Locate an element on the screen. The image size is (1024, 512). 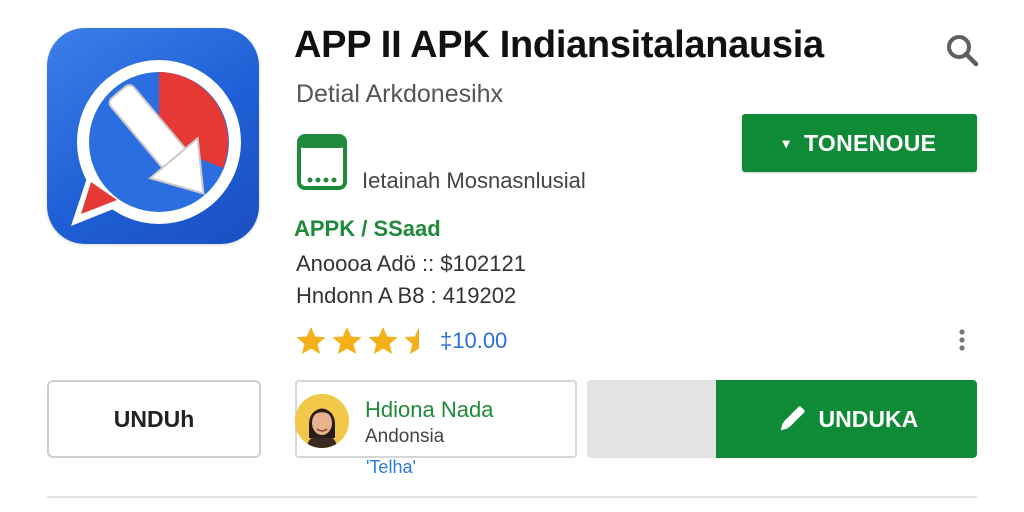
download-button: UNDUKA is located at coordinates (846, 419).